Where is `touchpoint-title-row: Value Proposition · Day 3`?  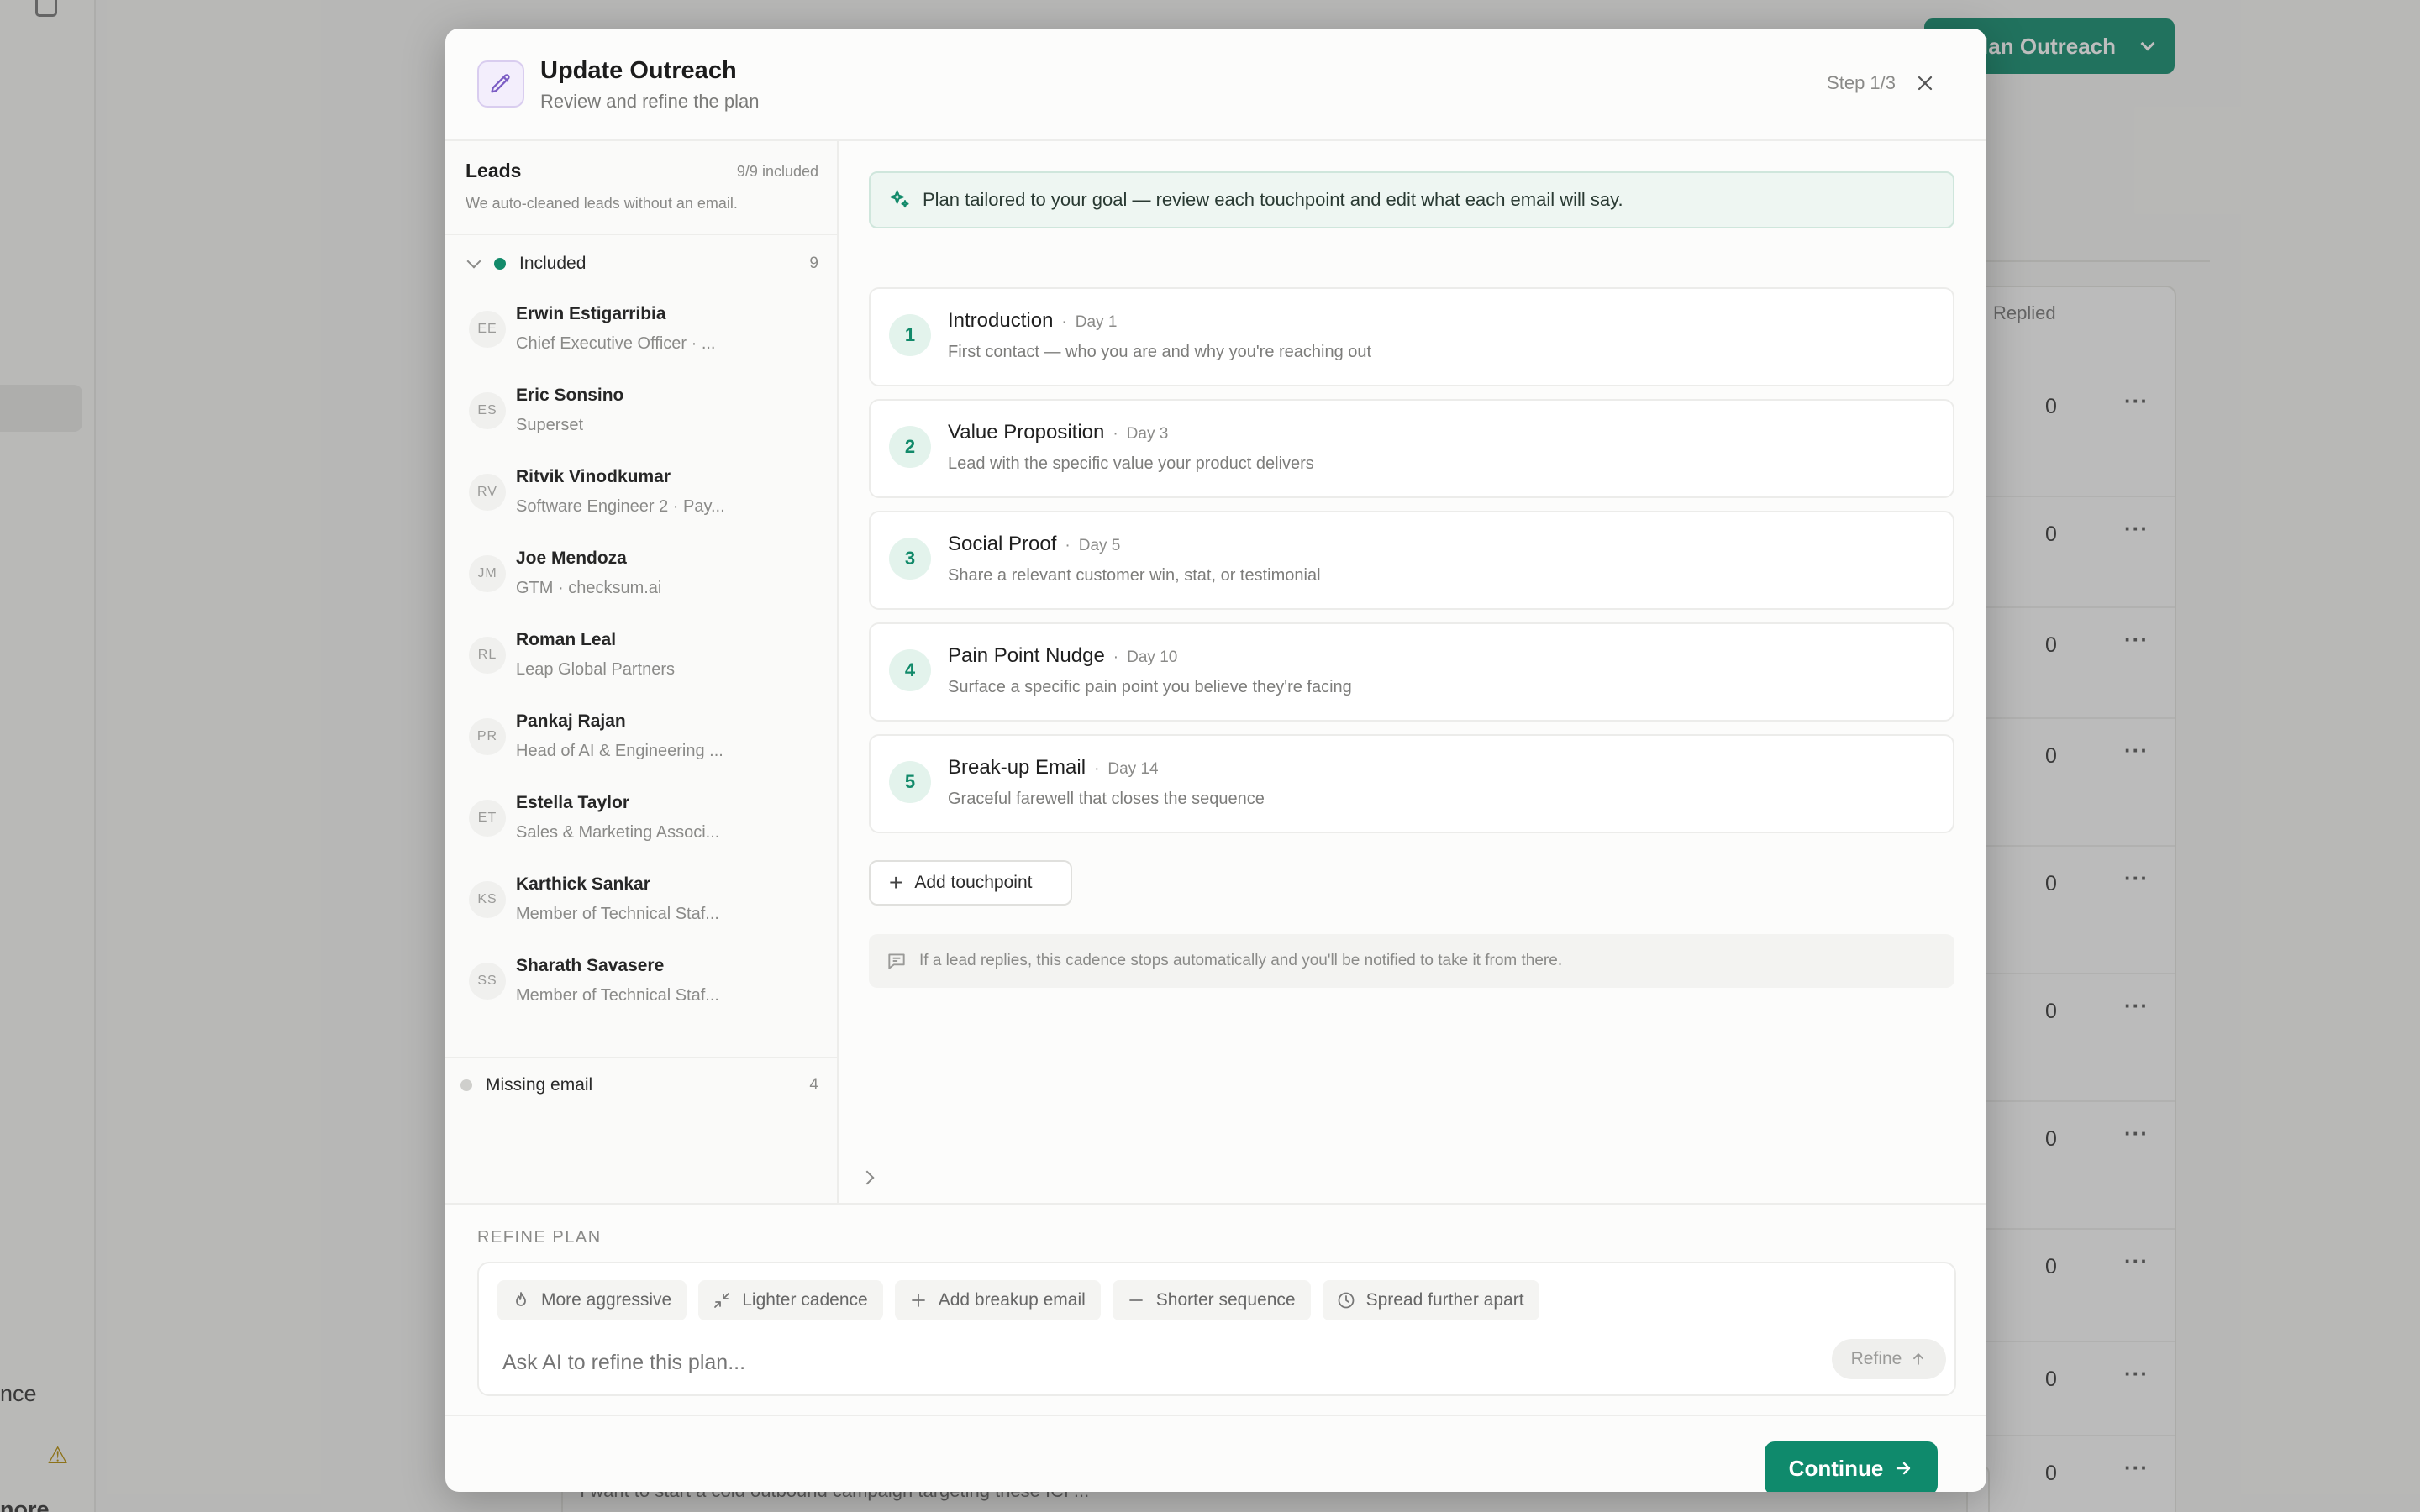 touchpoint-title-row: Value Proposition · Day 3 is located at coordinates (1058, 432).